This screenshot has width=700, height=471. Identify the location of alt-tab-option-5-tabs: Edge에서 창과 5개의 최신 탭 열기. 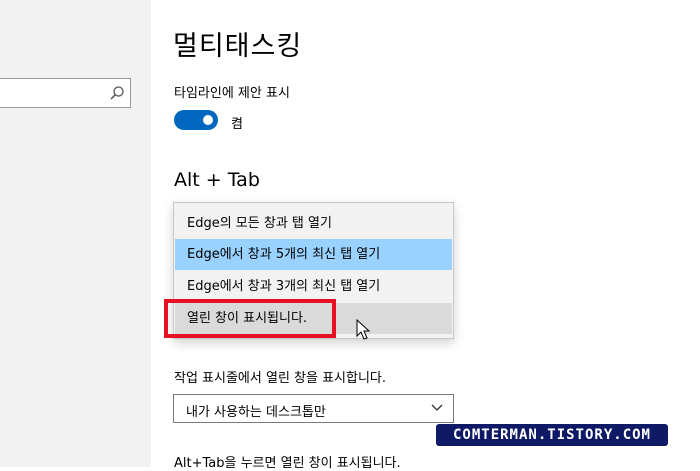
(313, 254).